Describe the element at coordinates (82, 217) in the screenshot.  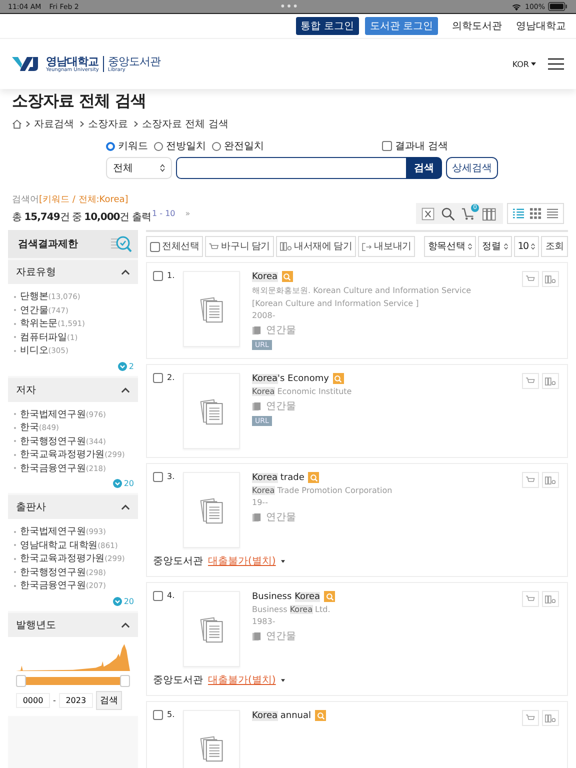
I see `result-count: 총 15,749건 중 10,000건 출력` at that location.